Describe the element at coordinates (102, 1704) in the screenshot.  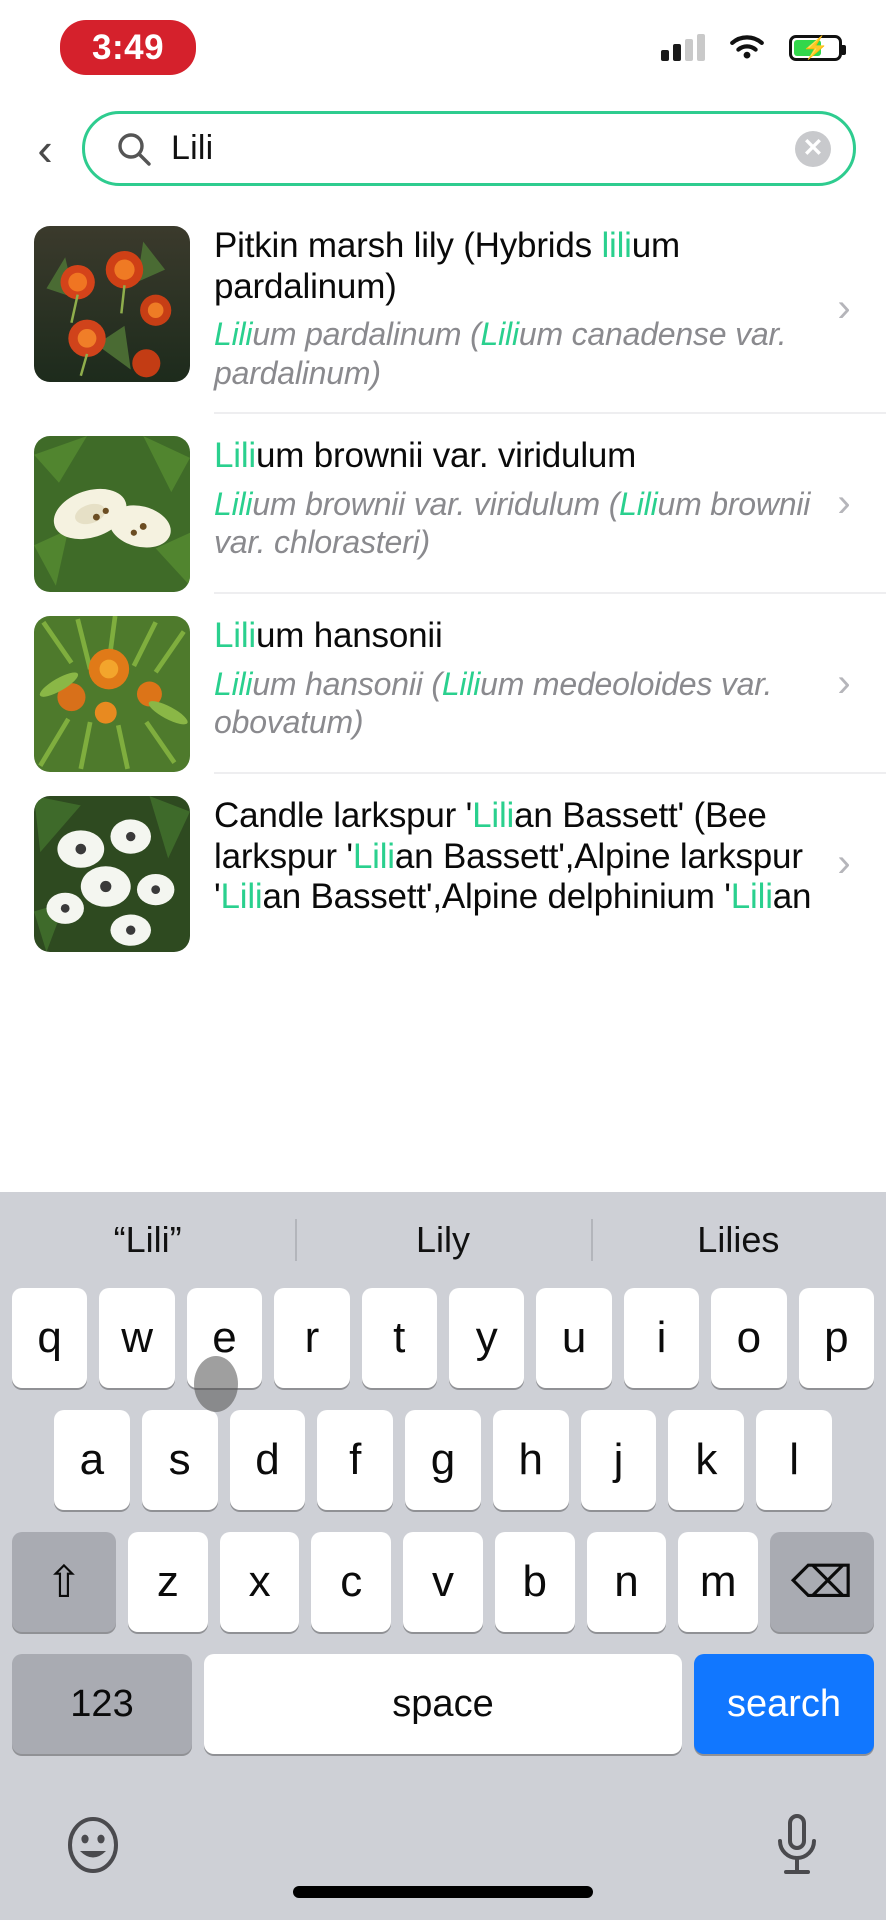
I see `key-numbers: 123` at that location.